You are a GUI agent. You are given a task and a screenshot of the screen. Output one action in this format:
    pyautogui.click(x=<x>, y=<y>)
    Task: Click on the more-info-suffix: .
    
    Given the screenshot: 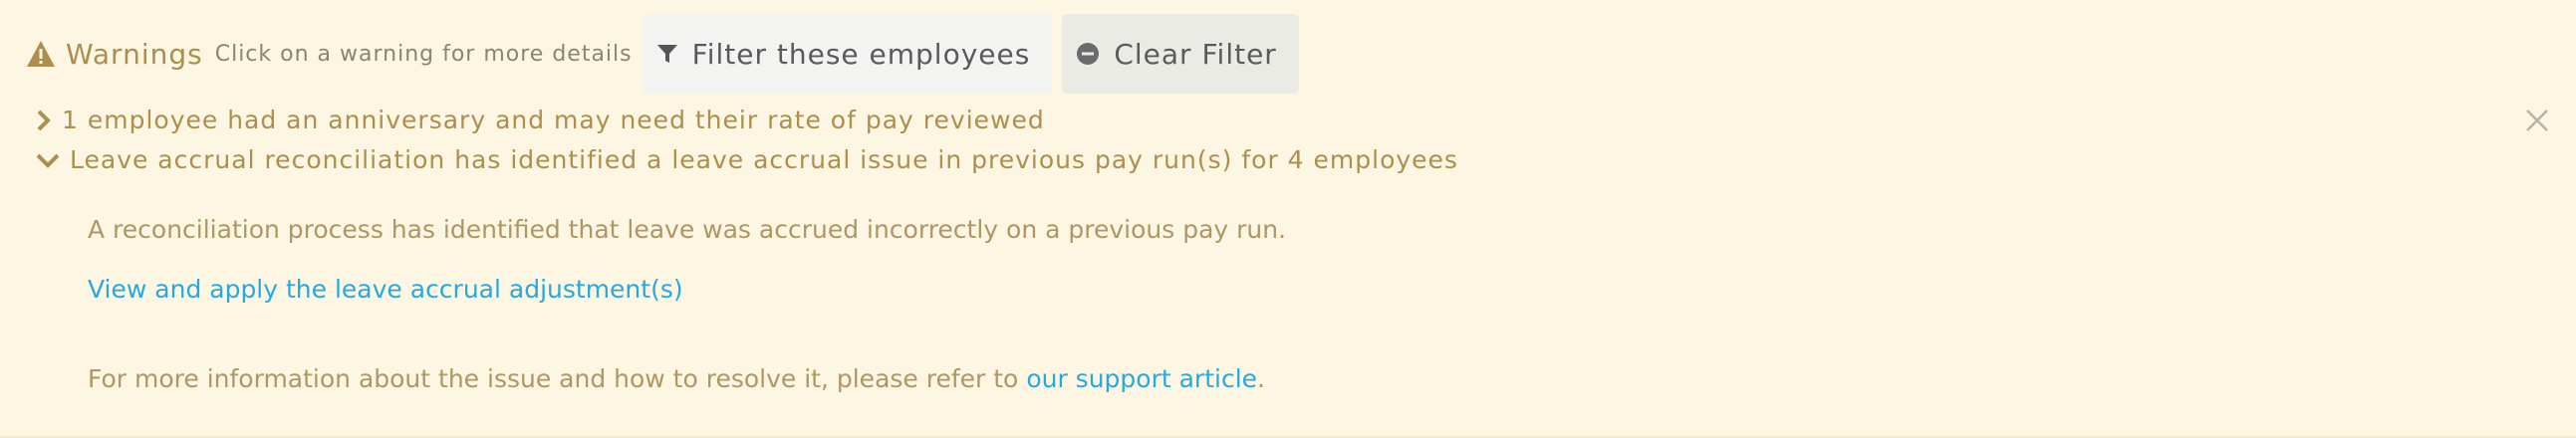 What is the action you would take?
    pyautogui.click(x=1261, y=378)
    